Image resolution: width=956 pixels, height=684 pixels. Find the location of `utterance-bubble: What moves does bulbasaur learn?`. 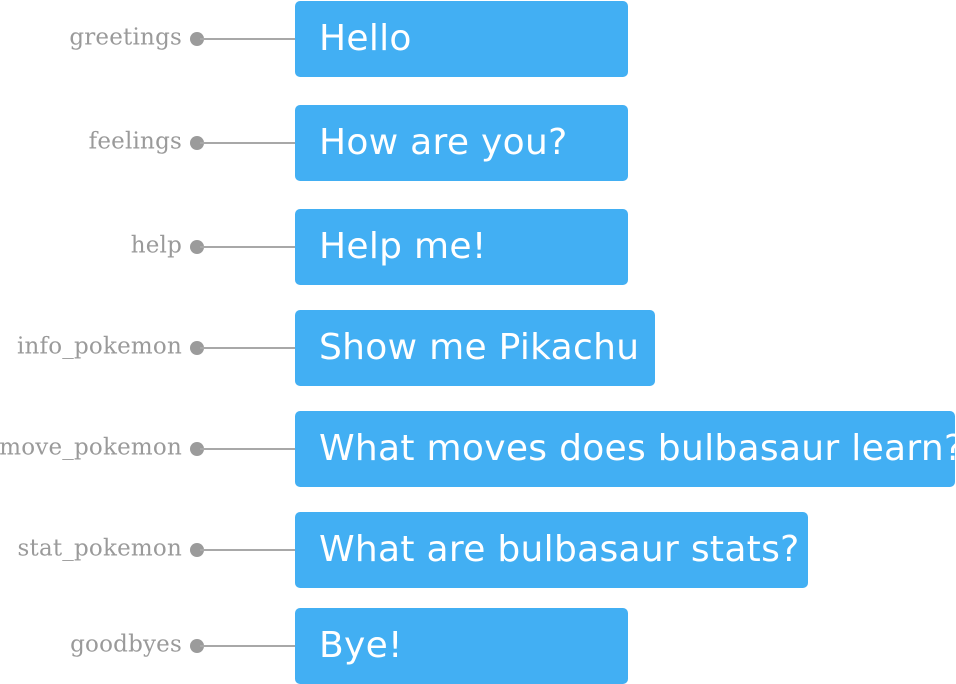

utterance-bubble: What moves does bulbasaur learn? is located at coordinates (625, 449).